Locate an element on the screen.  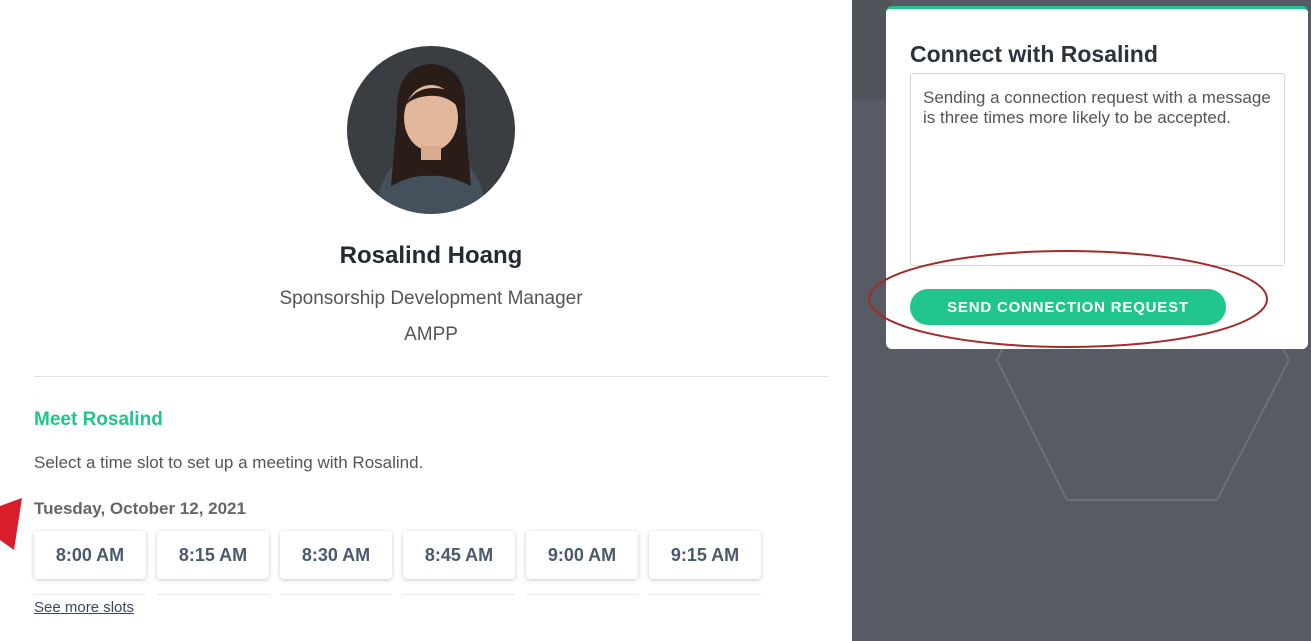
slot-date-label: Tuesday, October 12, 2021 is located at coordinates (140, 508).